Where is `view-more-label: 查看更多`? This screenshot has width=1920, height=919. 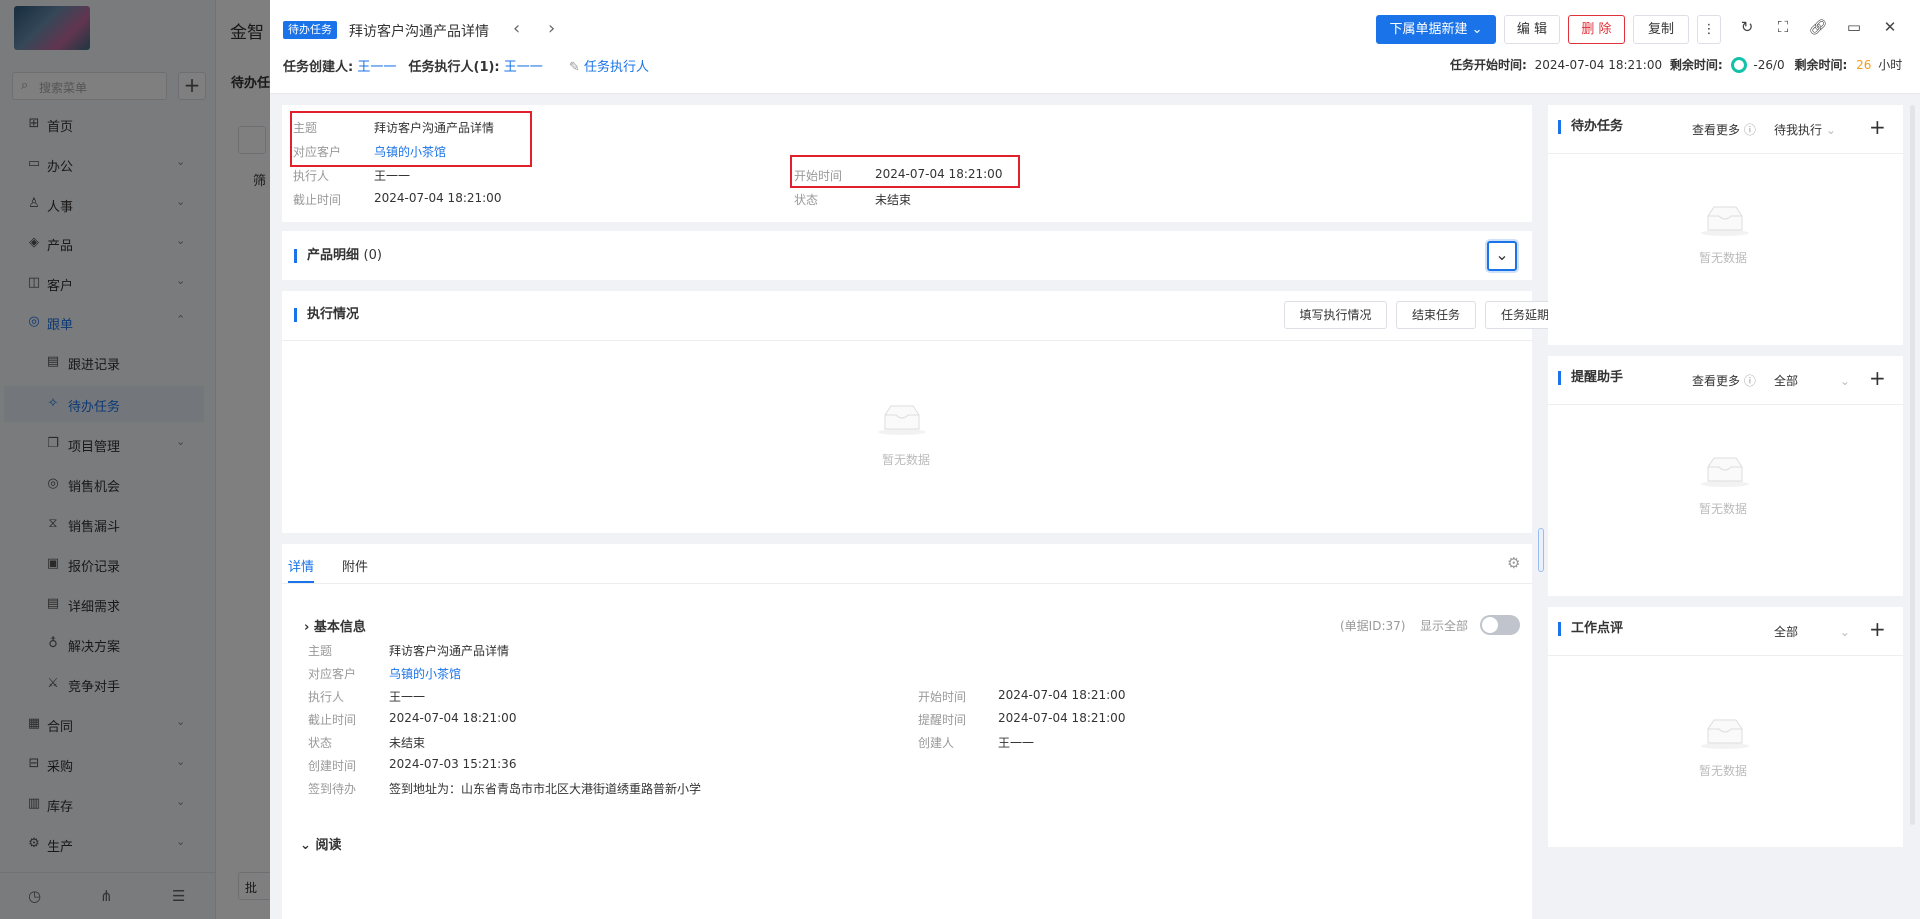 view-more-label: 查看更多 is located at coordinates (1716, 130).